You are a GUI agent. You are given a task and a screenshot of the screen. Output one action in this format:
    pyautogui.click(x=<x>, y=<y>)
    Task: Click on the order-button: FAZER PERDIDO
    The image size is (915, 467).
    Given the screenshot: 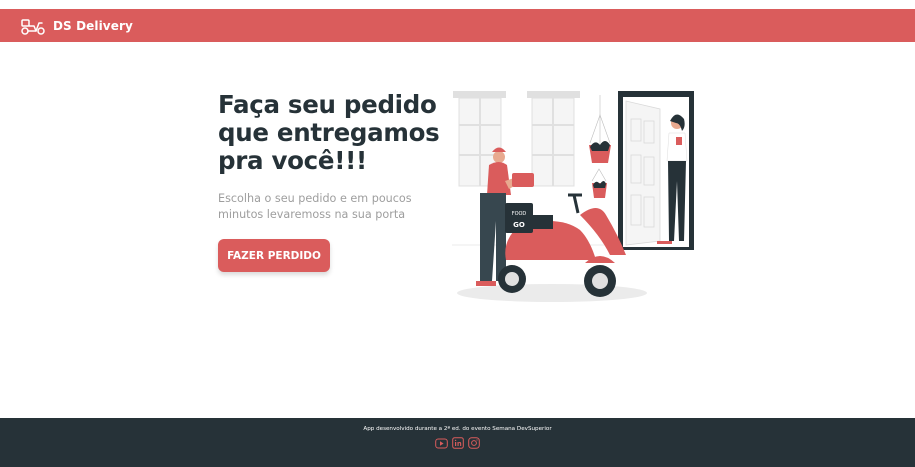 What is the action you would take?
    pyautogui.click(x=274, y=255)
    